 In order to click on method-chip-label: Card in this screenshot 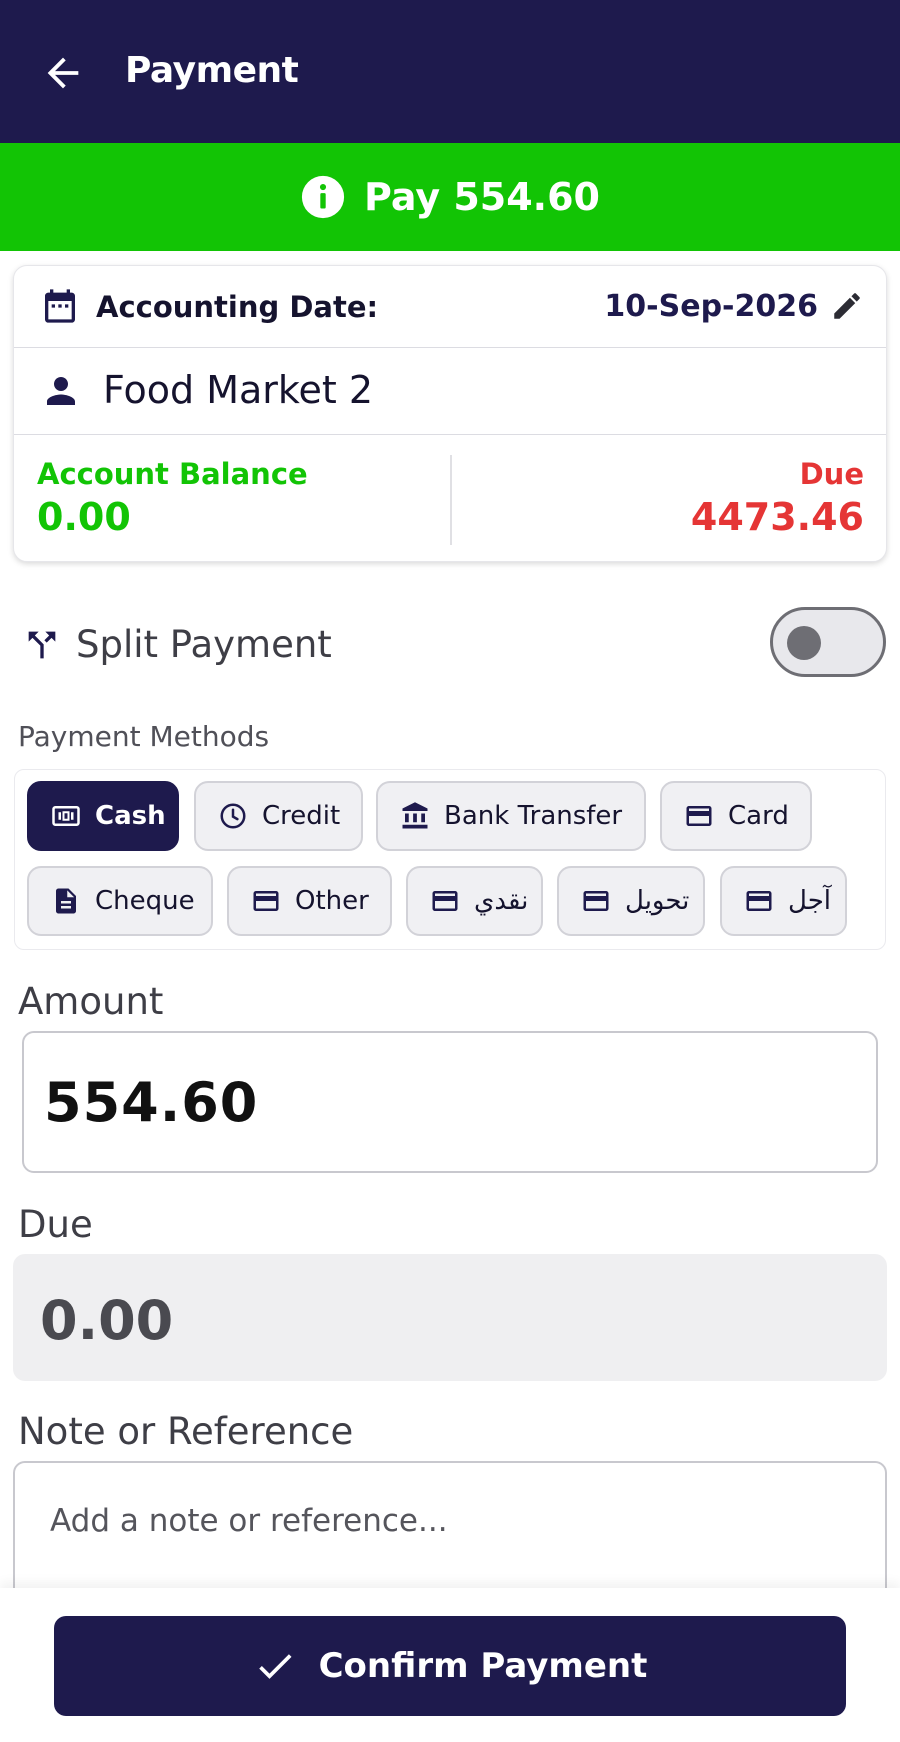, I will do `click(758, 816)`.